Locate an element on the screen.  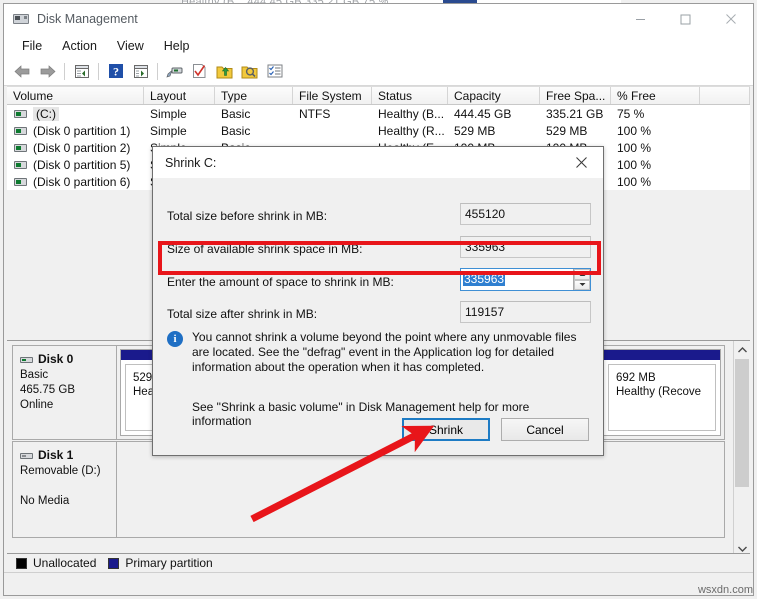
shrink-button: Shrink is located at coordinates (446, 429).